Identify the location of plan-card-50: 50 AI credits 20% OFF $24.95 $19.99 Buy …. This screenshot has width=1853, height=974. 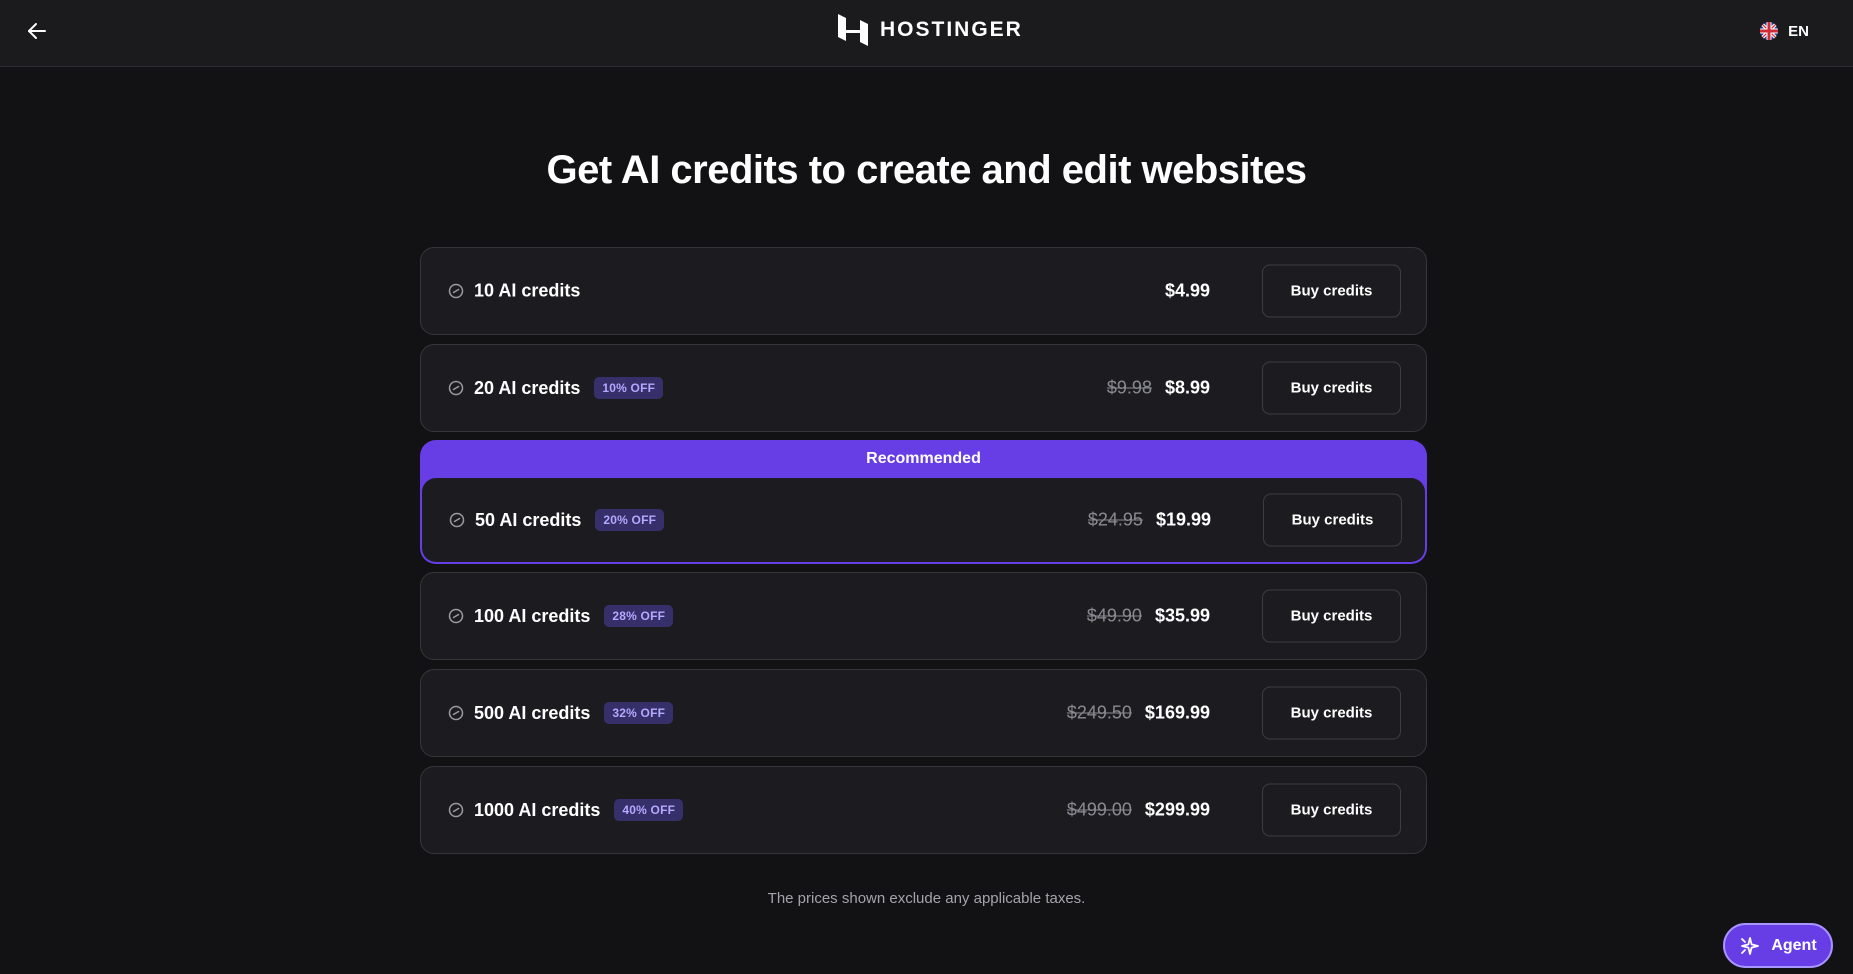
(923, 520).